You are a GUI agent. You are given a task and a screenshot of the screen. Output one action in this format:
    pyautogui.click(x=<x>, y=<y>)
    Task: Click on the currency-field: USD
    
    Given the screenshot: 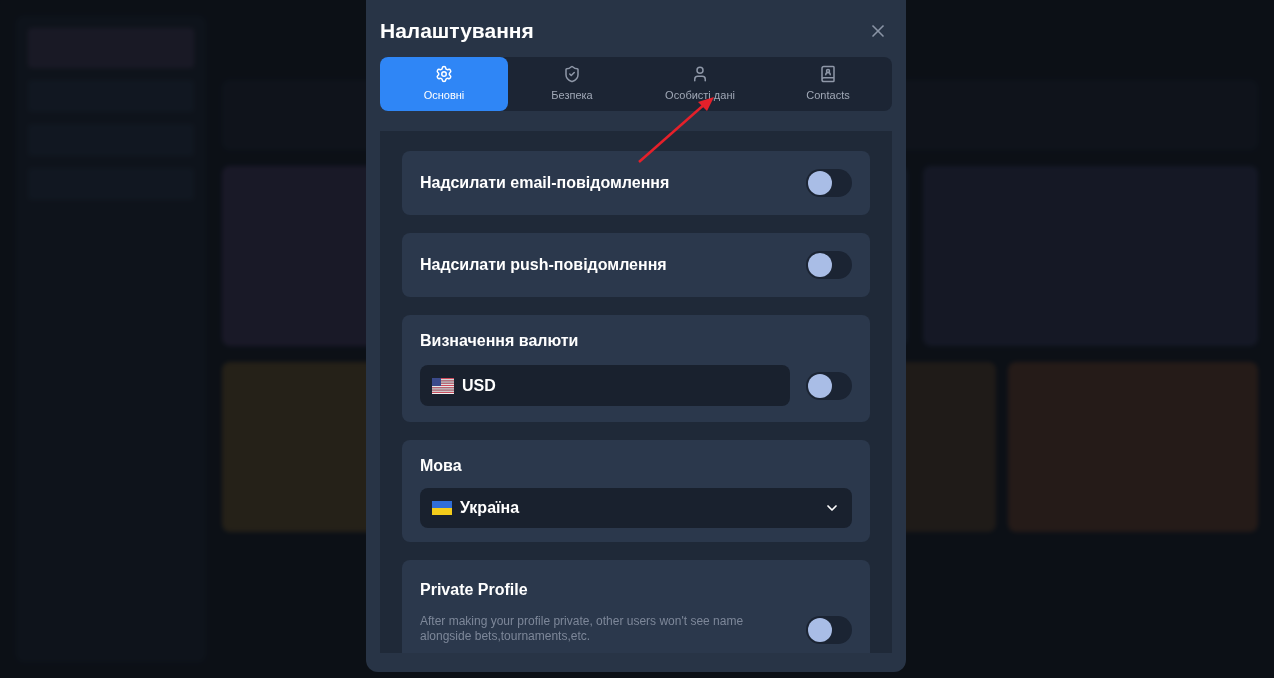 What is the action you would take?
    pyautogui.click(x=605, y=385)
    